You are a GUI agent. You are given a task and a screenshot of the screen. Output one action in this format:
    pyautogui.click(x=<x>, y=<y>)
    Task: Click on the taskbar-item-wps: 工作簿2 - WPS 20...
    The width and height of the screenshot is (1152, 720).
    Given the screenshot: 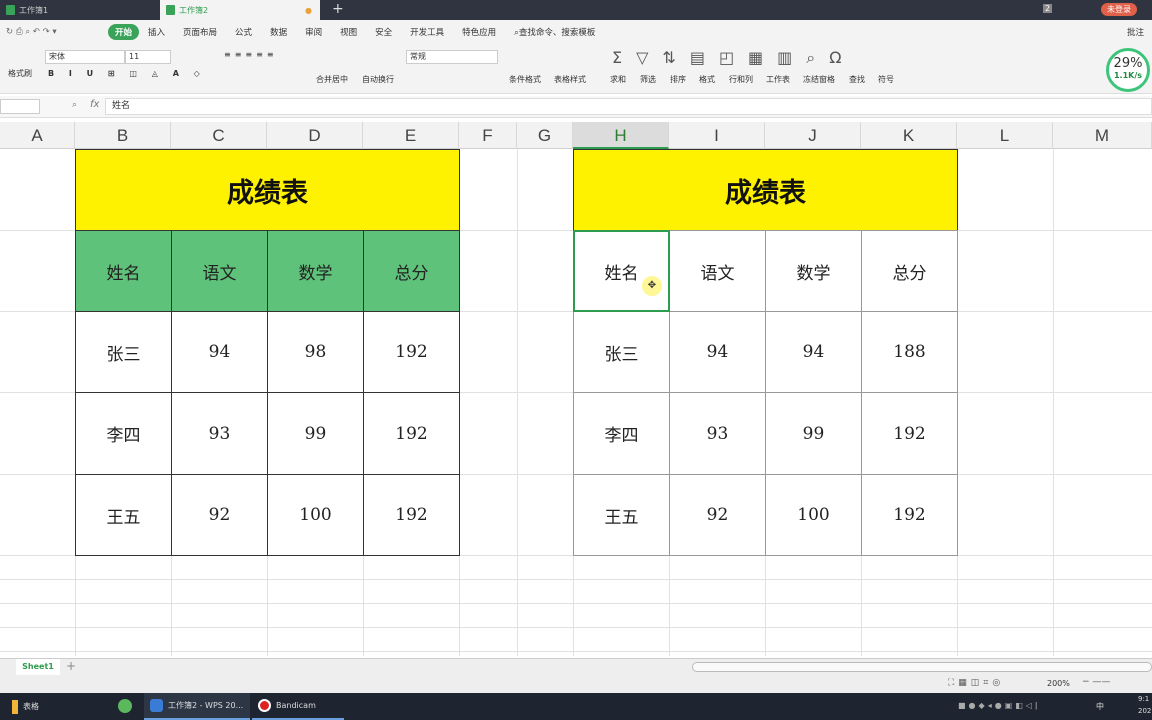 What is the action you would take?
    pyautogui.click(x=197, y=706)
    